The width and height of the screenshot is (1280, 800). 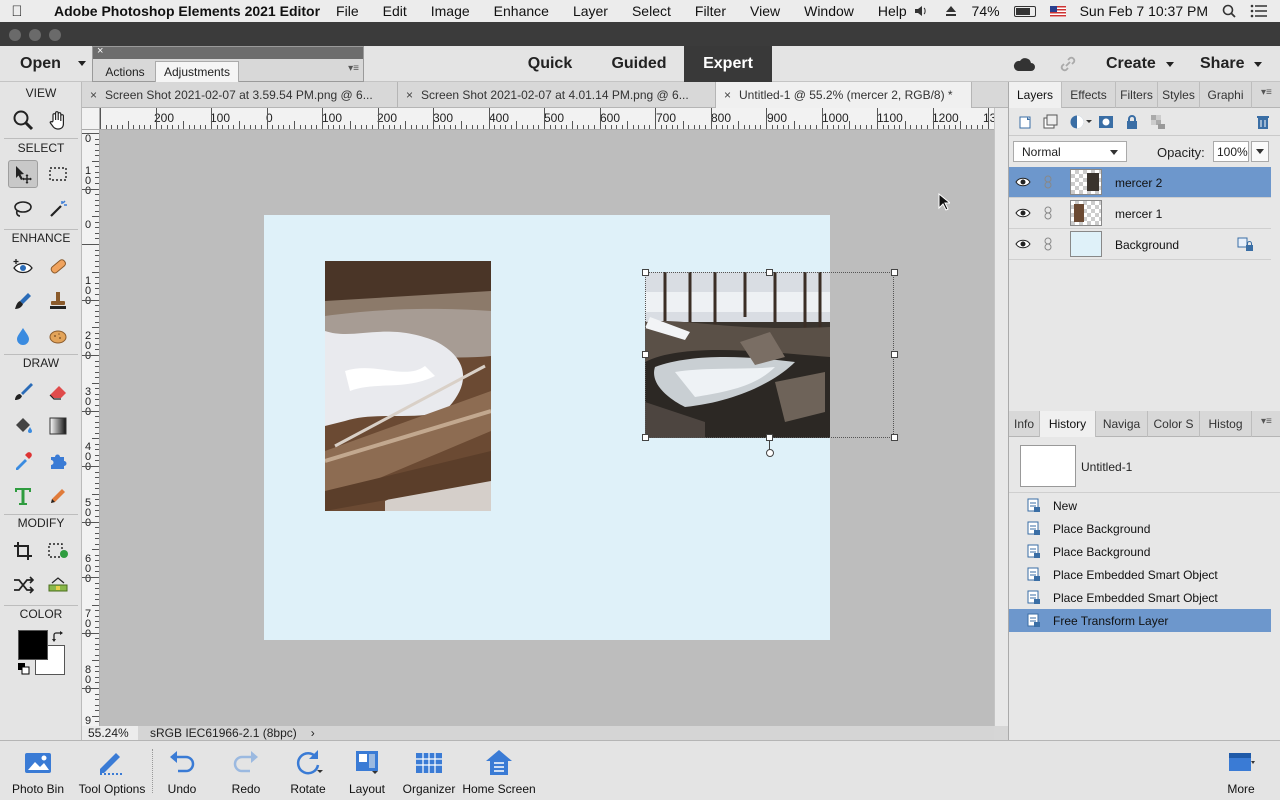 What do you see at coordinates (645, 437) in the screenshot?
I see `transform-handle-bottom-left` at bounding box center [645, 437].